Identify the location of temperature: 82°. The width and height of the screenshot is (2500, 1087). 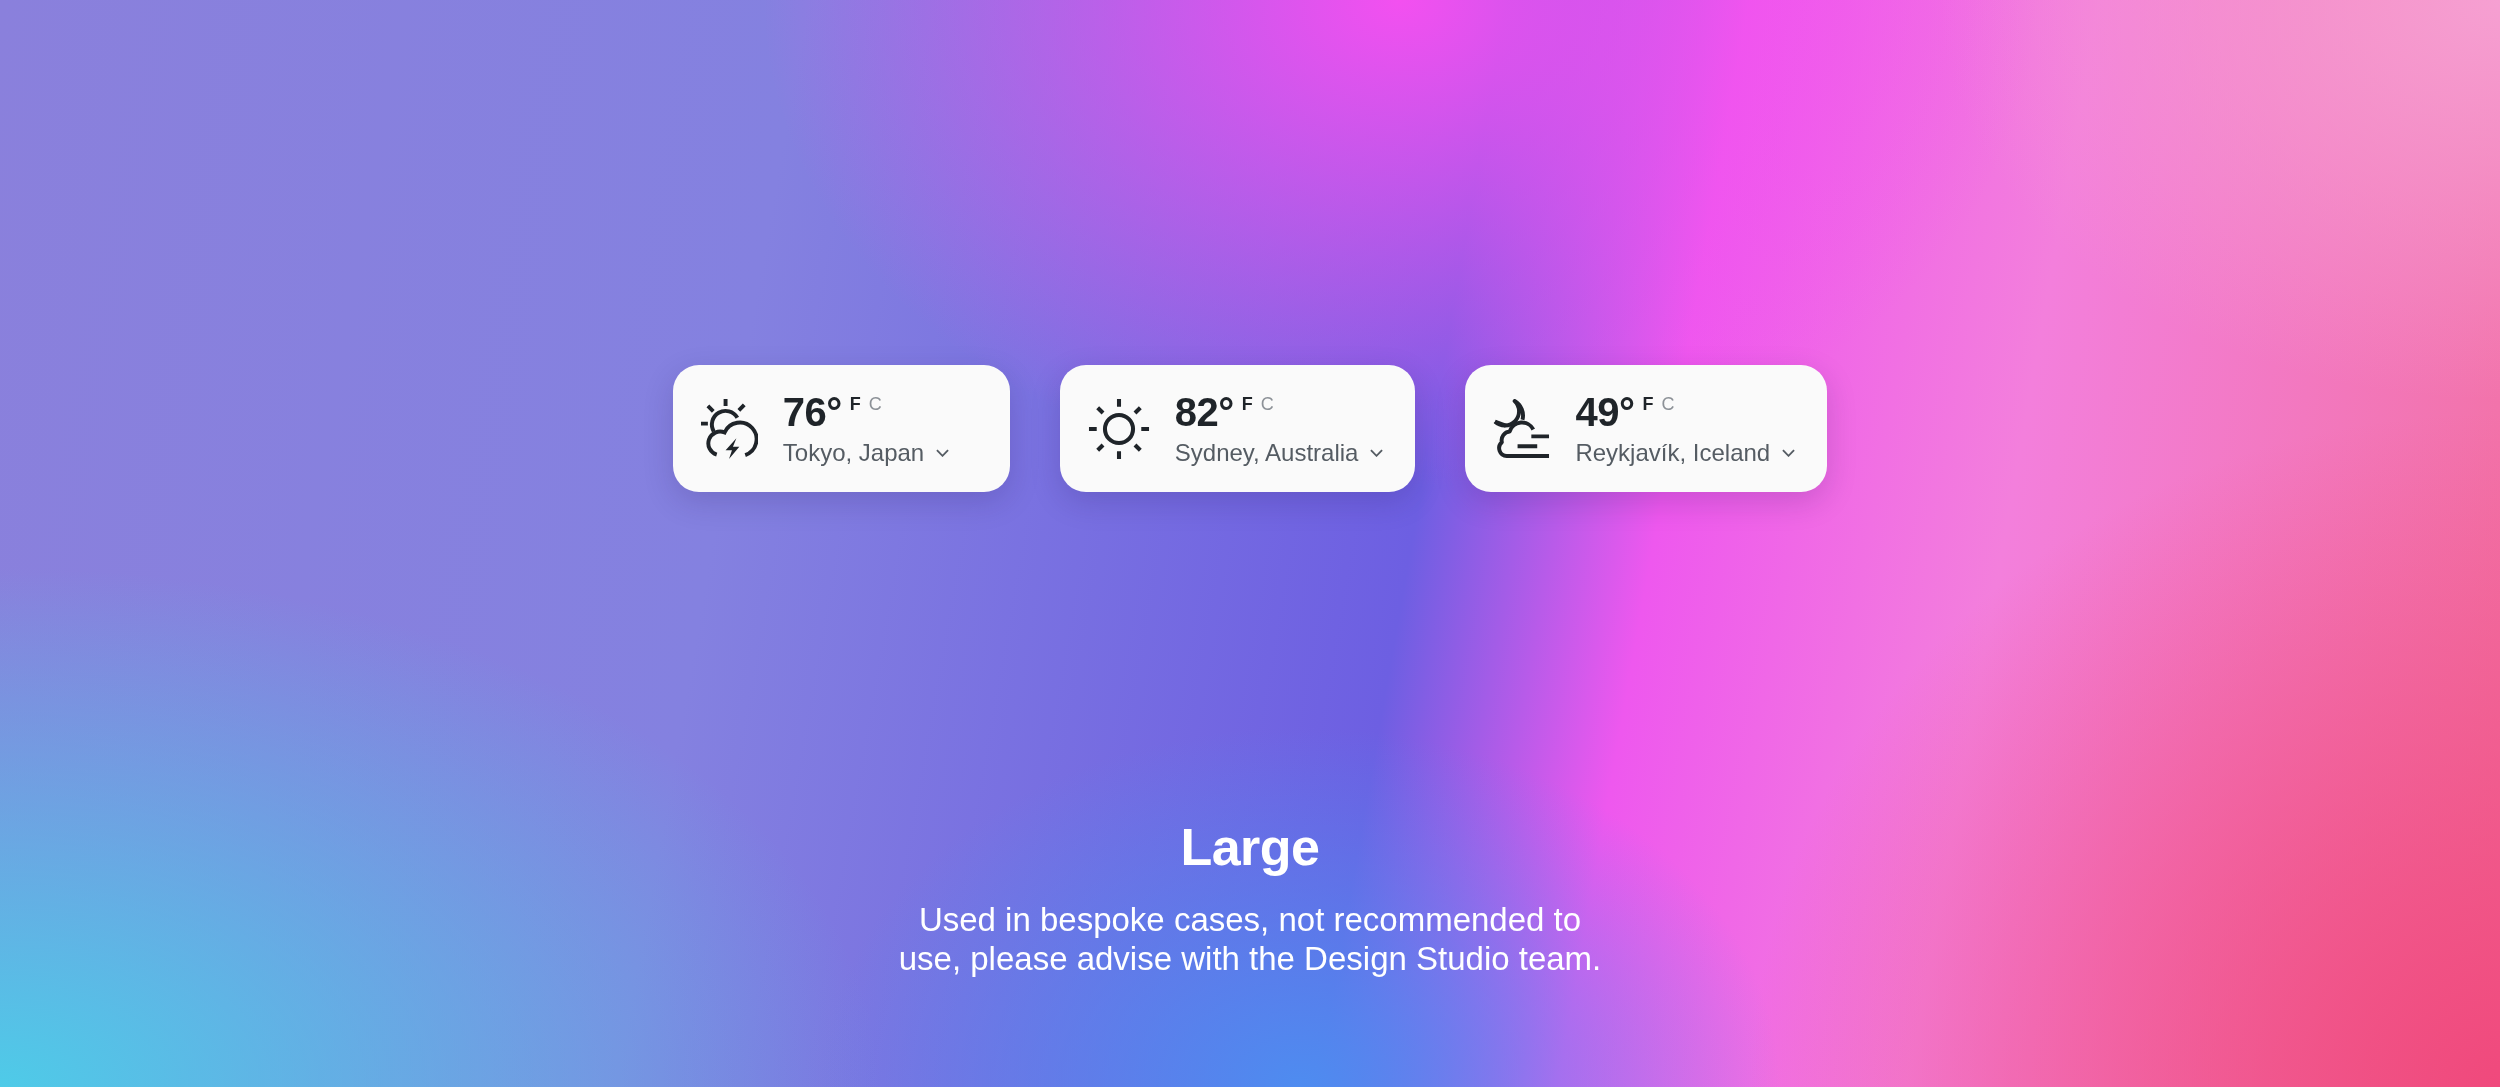
(1204, 411).